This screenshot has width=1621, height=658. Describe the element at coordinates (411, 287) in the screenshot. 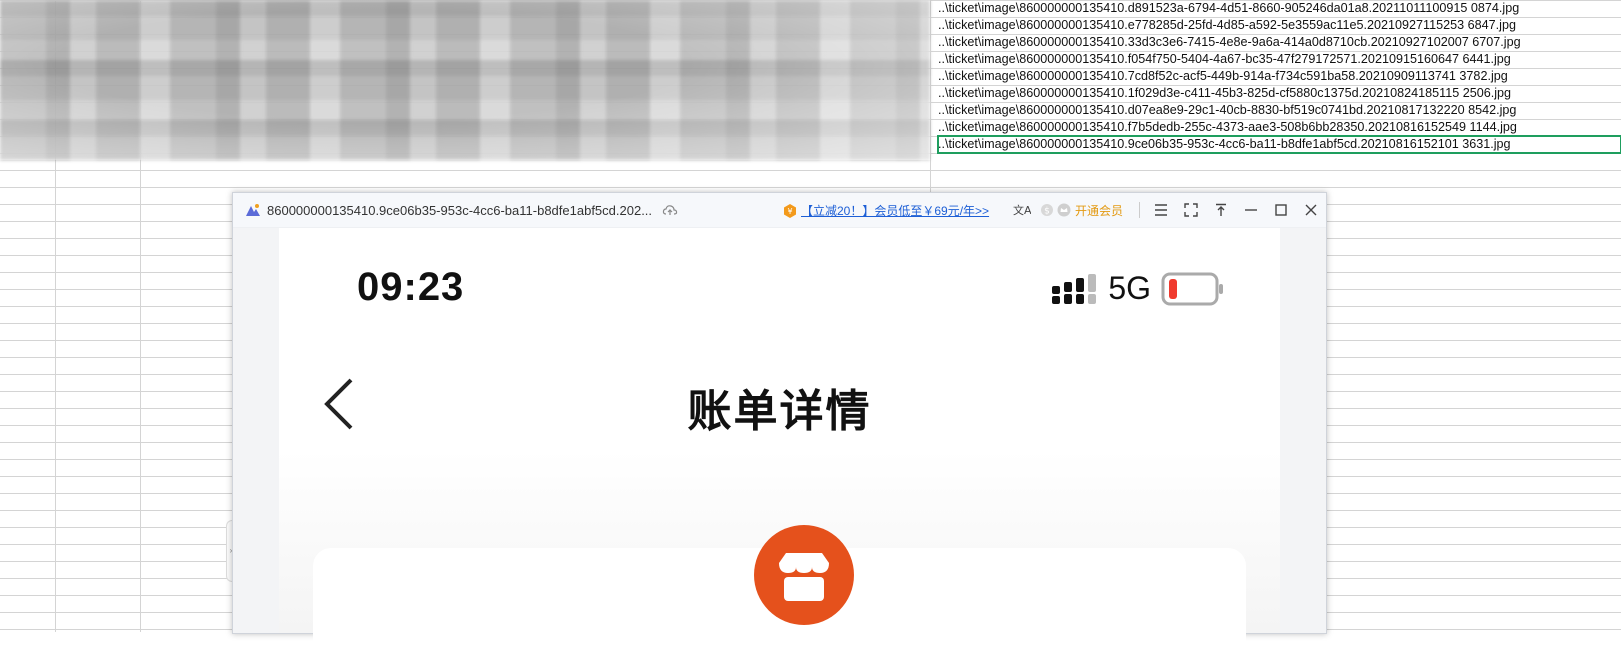

I see `status-time: 09:23` at that location.